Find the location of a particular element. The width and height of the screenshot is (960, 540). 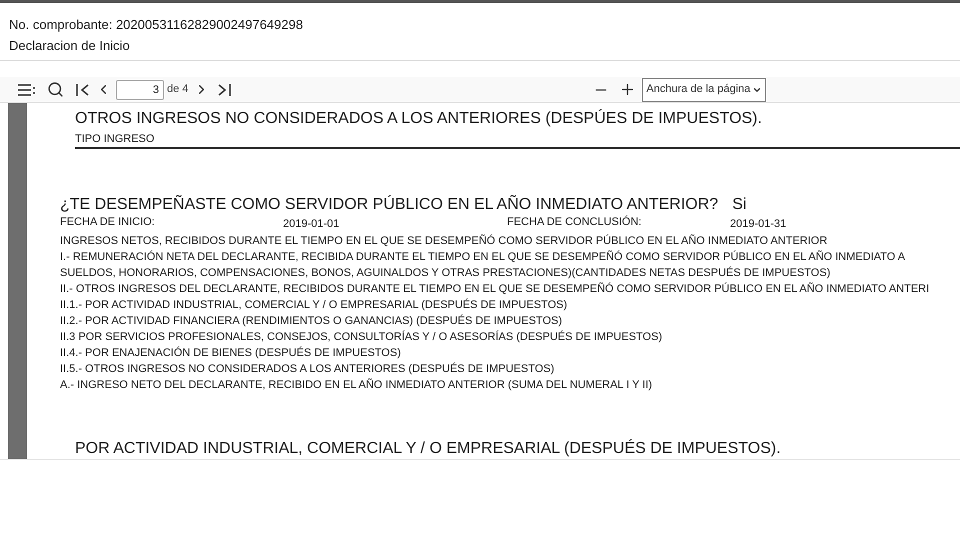

income-line: II.5.- OTROS INGRESOS NO CONSIDERADOS A LOS ANTERIORES (DESPUÉS DE IMPUESTOS) is located at coordinates (307, 369).